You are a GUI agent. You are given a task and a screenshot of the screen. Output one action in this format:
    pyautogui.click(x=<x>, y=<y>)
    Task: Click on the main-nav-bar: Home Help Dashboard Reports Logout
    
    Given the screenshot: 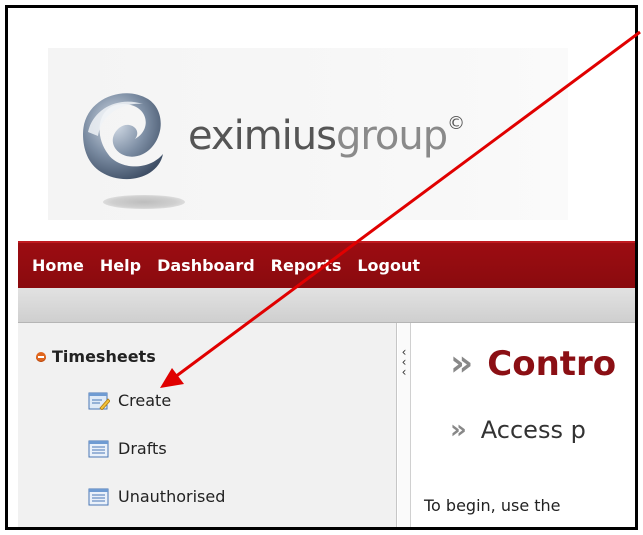 What is the action you would take?
    pyautogui.click(x=326, y=264)
    